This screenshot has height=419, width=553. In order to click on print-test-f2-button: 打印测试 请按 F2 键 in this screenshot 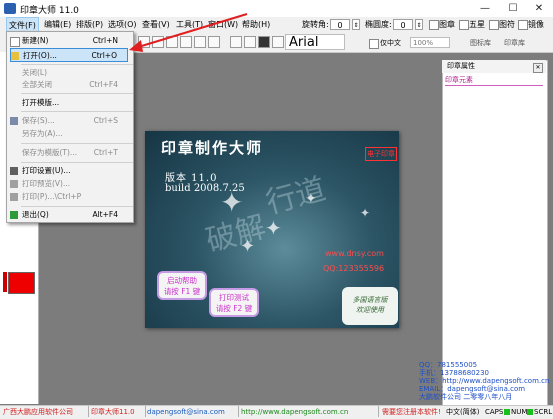, I will do `click(234, 302)`.